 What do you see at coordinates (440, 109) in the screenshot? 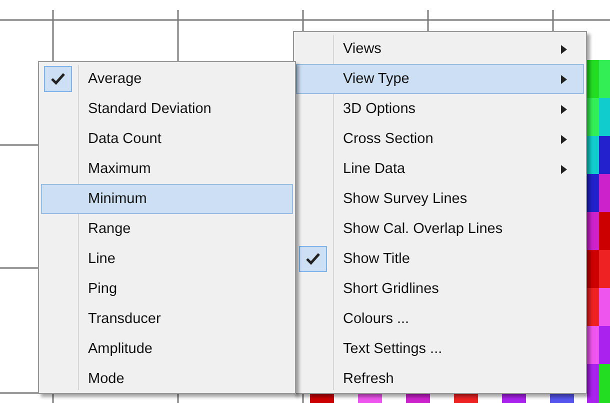
I see `menu-item: 3D Options` at bounding box center [440, 109].